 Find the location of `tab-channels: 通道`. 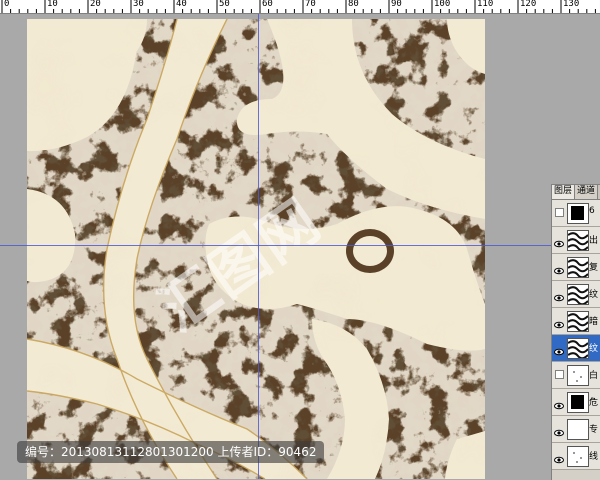

tab-channels: 通道 is located at coordinates (587, 192).